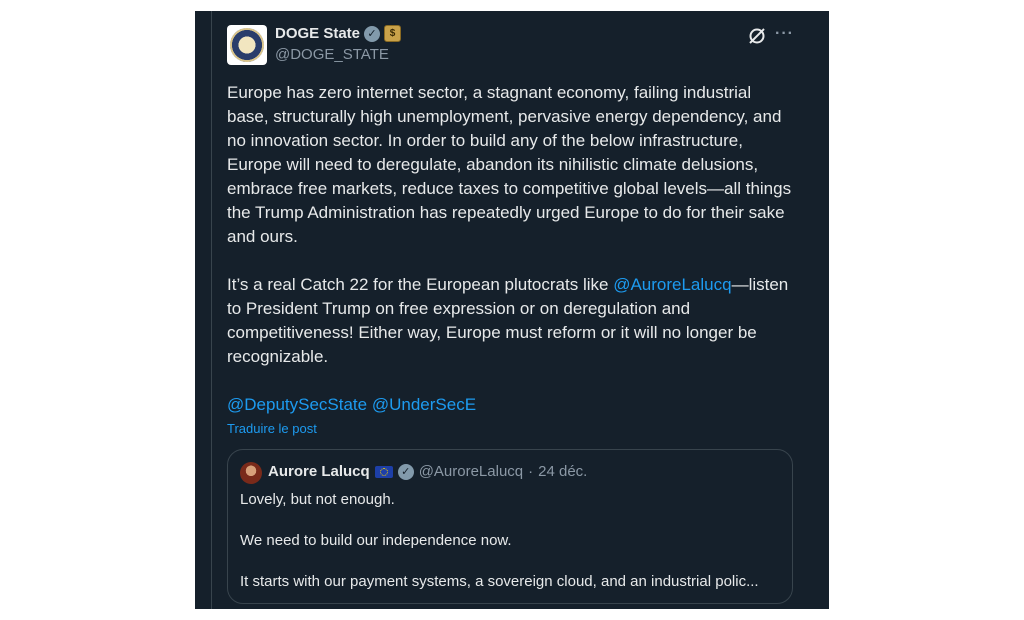 Image resolution: width=1024 pixels, height=620 pixels. Describe the element at coordinates (393, 33) in the screenshot. I see `government-affiliation-icon: $` at that location.